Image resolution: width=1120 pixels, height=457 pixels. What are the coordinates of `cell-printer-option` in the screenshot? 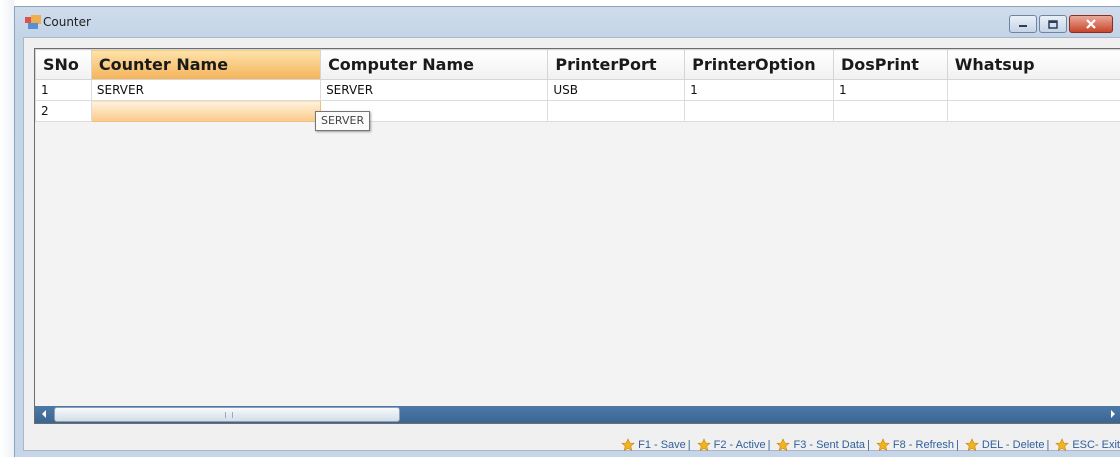 It's located at (759, 111).